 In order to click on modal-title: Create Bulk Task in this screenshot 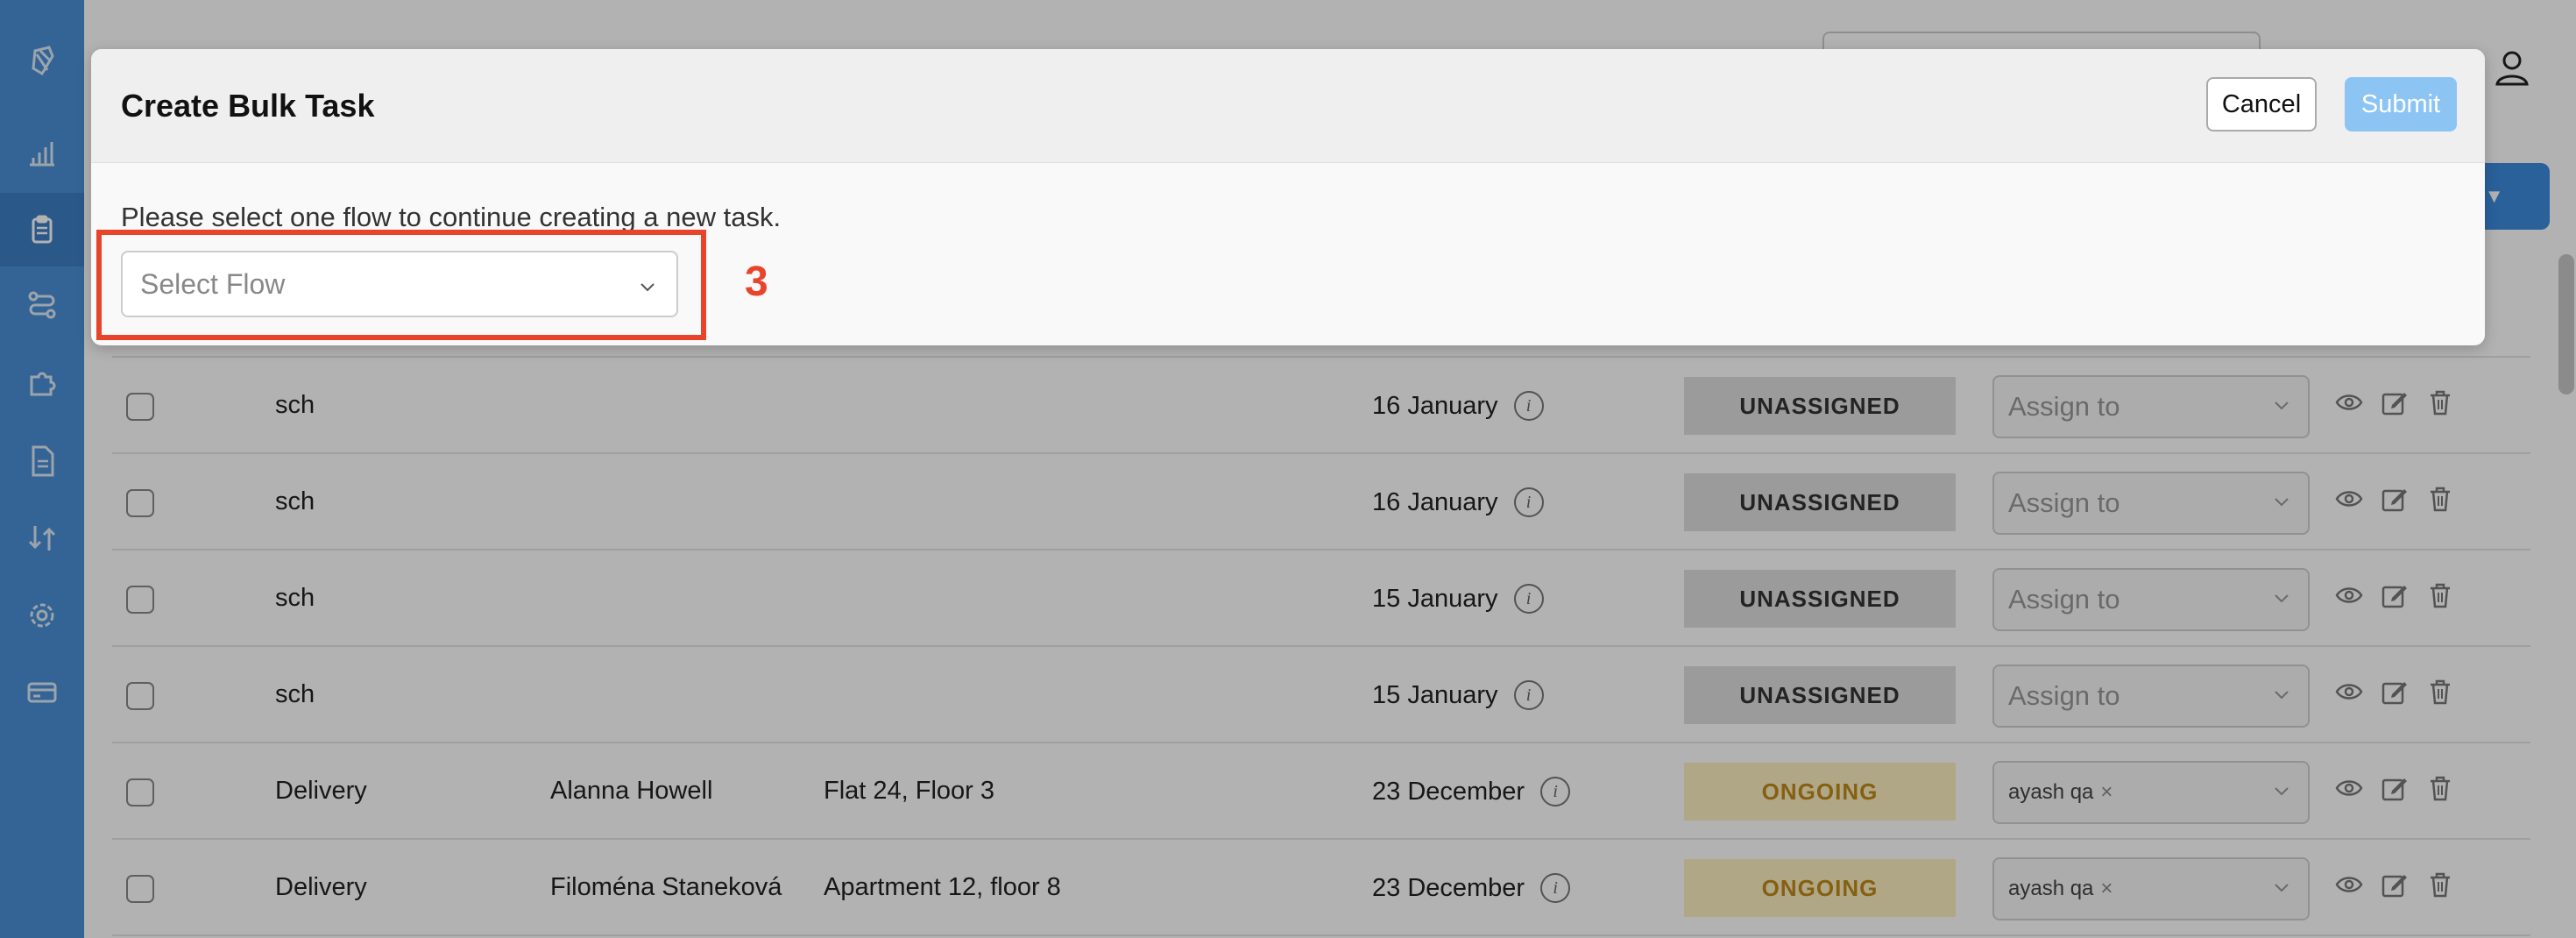, I will do `click(248, 106)`.